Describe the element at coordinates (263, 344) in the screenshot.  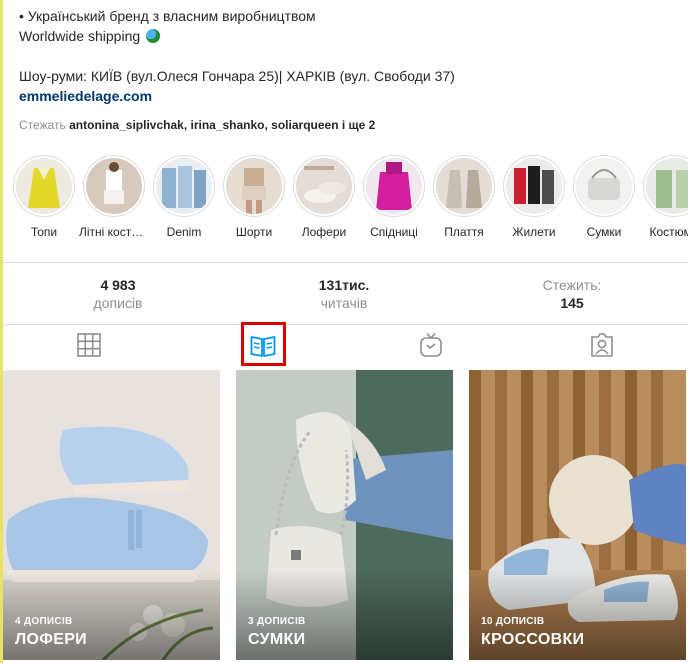
I see `active-tab-highlight-box` at that location.